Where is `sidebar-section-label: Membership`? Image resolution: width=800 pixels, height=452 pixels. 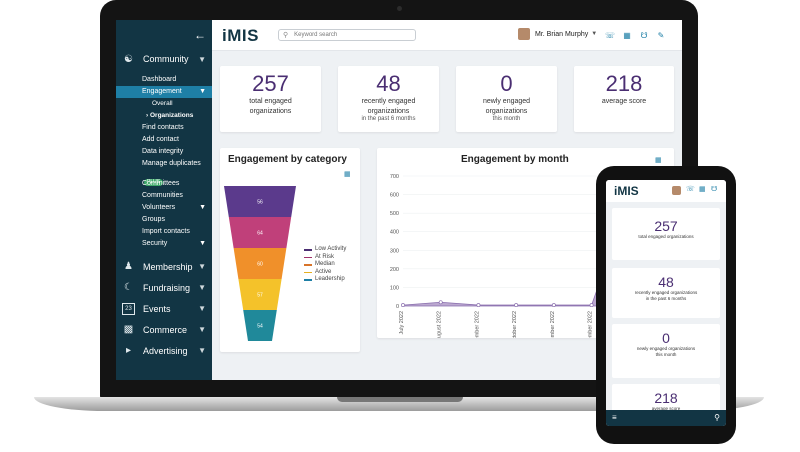 sidebar-section-label: Membership is located at coordinates (168, 266).